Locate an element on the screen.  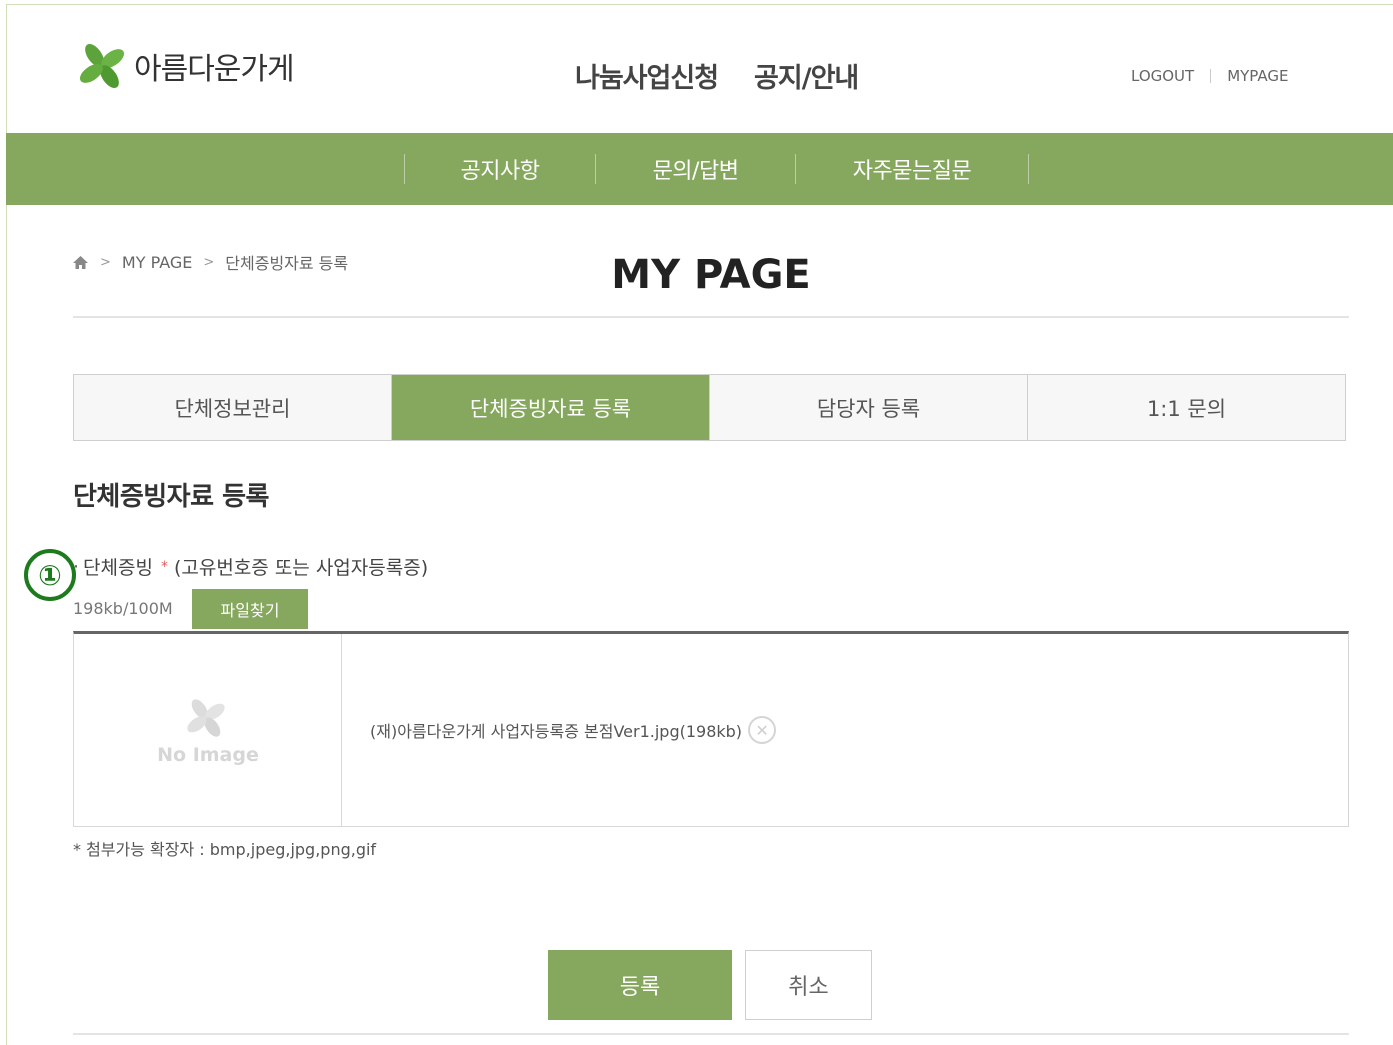
util-divider is located at coordinates (1211, 76).